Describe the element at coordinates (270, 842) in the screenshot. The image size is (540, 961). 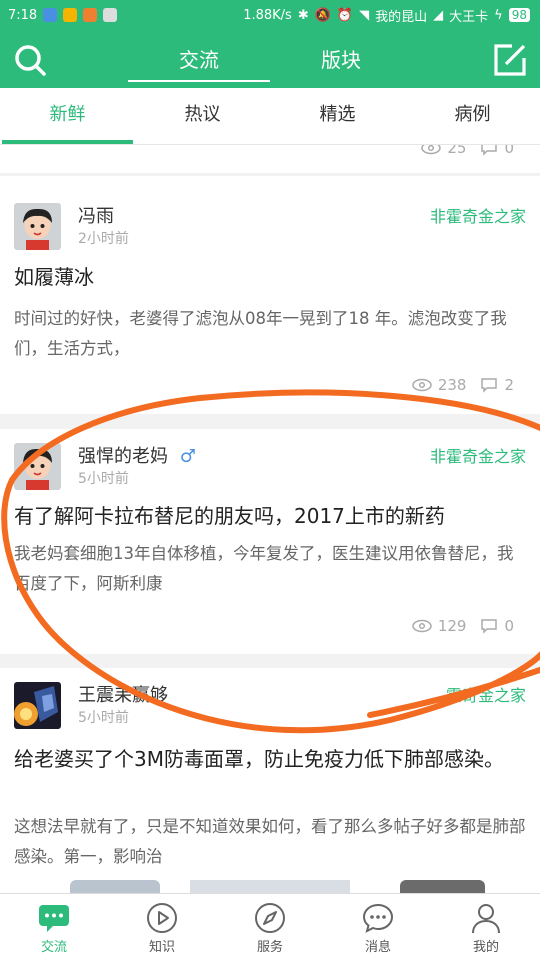
I see `post-excerpt: 这想法早就有了，只是不知道效果如何，看了那么多帖子好多都是肺部感染。第一，影响治` at that location.